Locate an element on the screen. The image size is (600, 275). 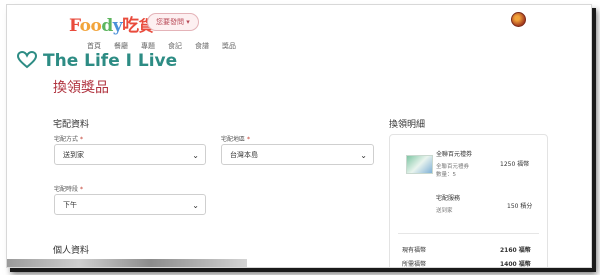
item-qty: 數量：5 is located at coordinates (446, 175).